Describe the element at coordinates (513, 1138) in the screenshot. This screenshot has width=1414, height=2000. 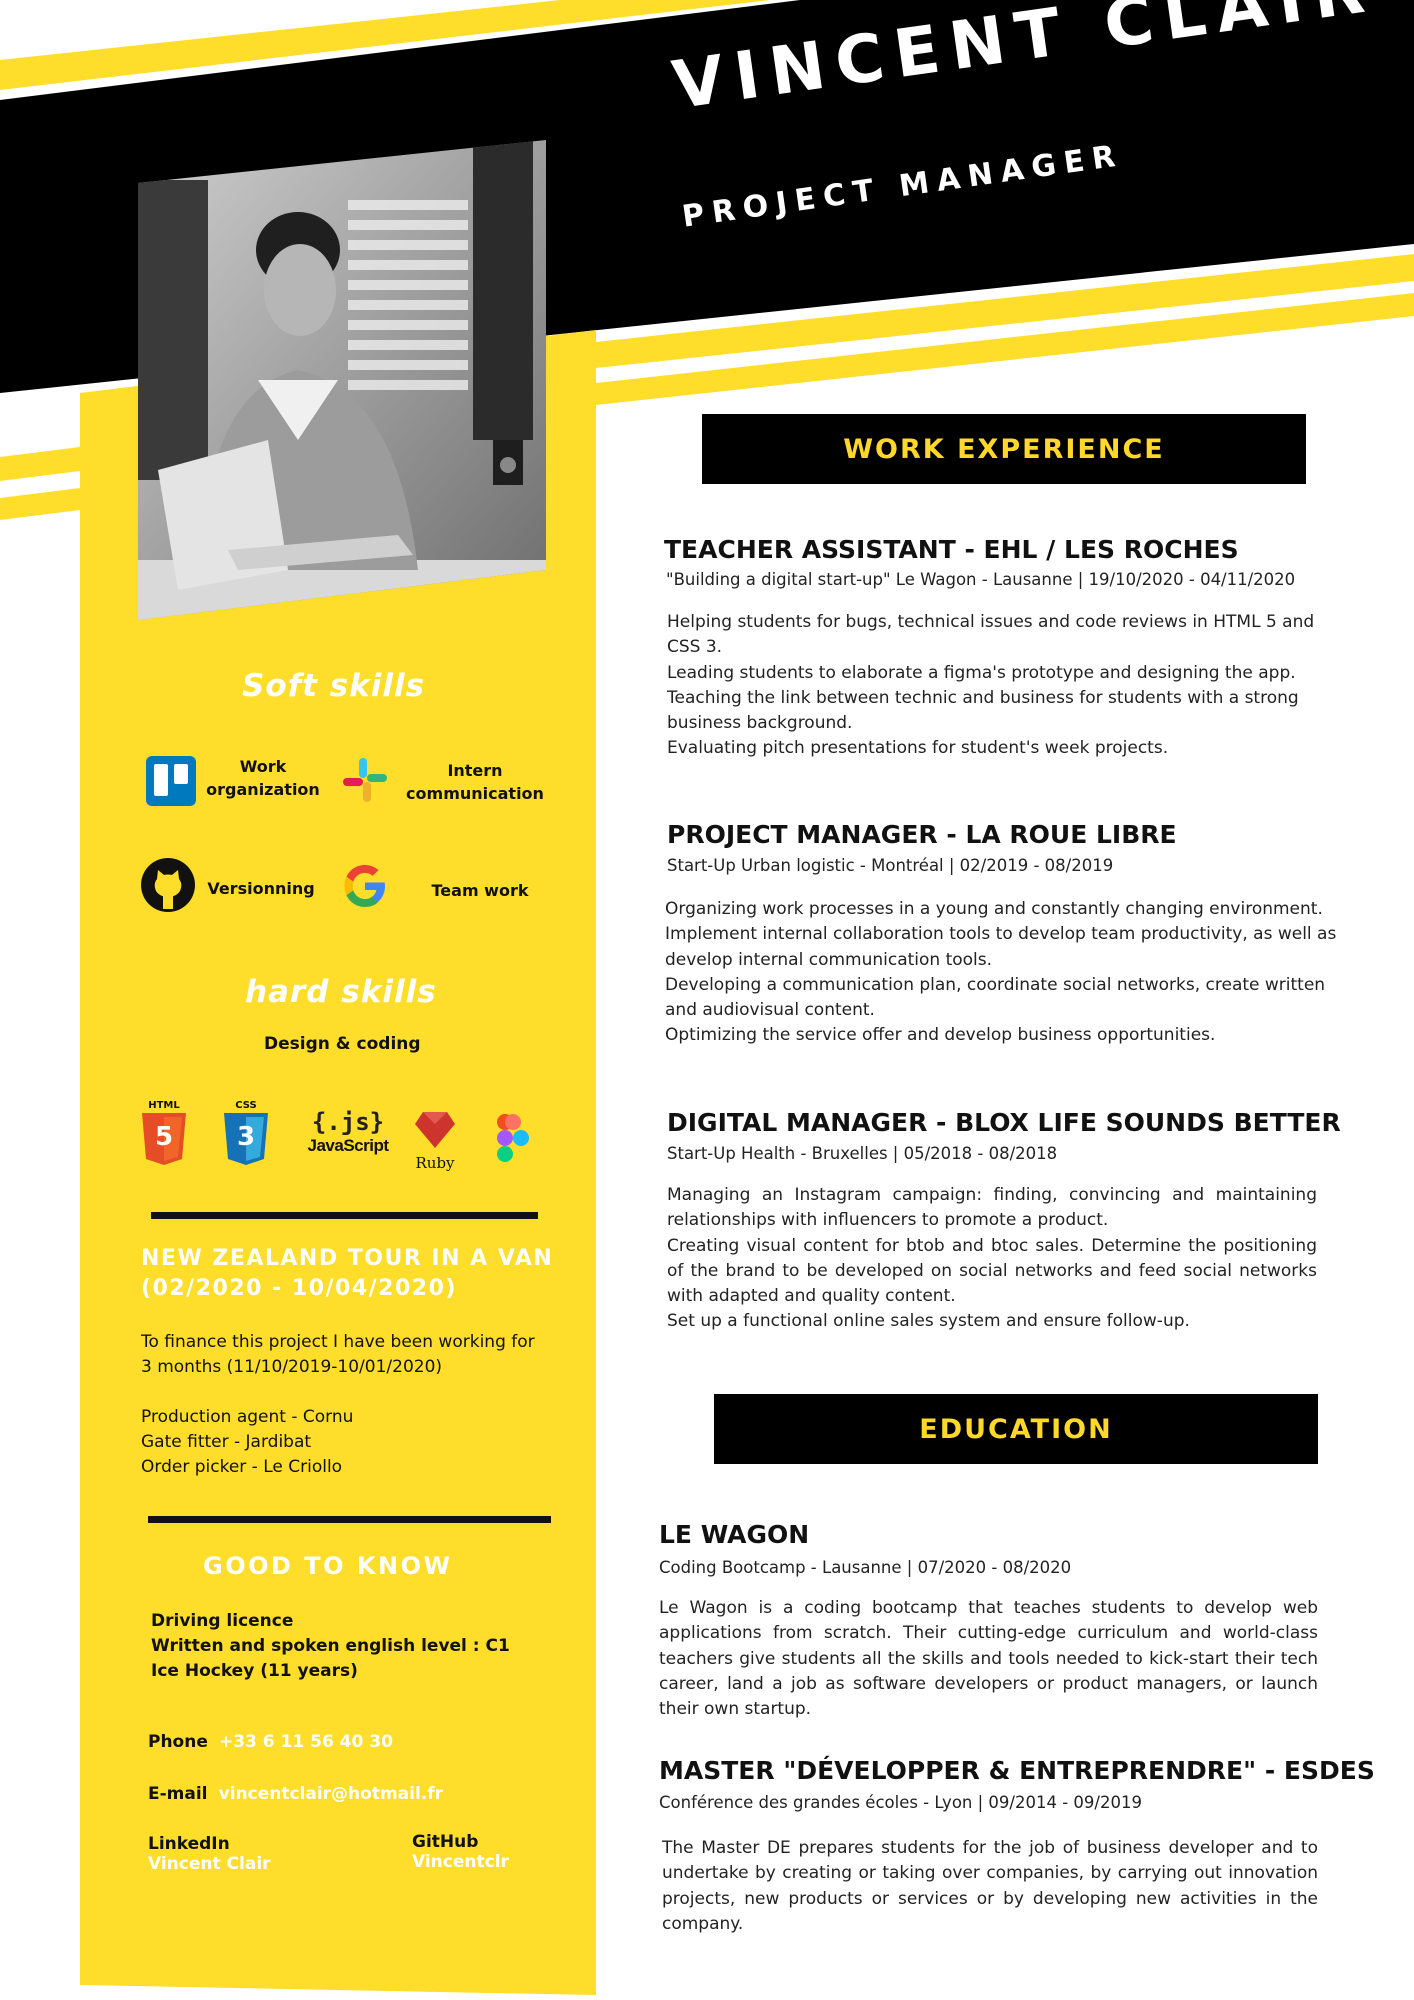
I see `figma-icon` at that location.